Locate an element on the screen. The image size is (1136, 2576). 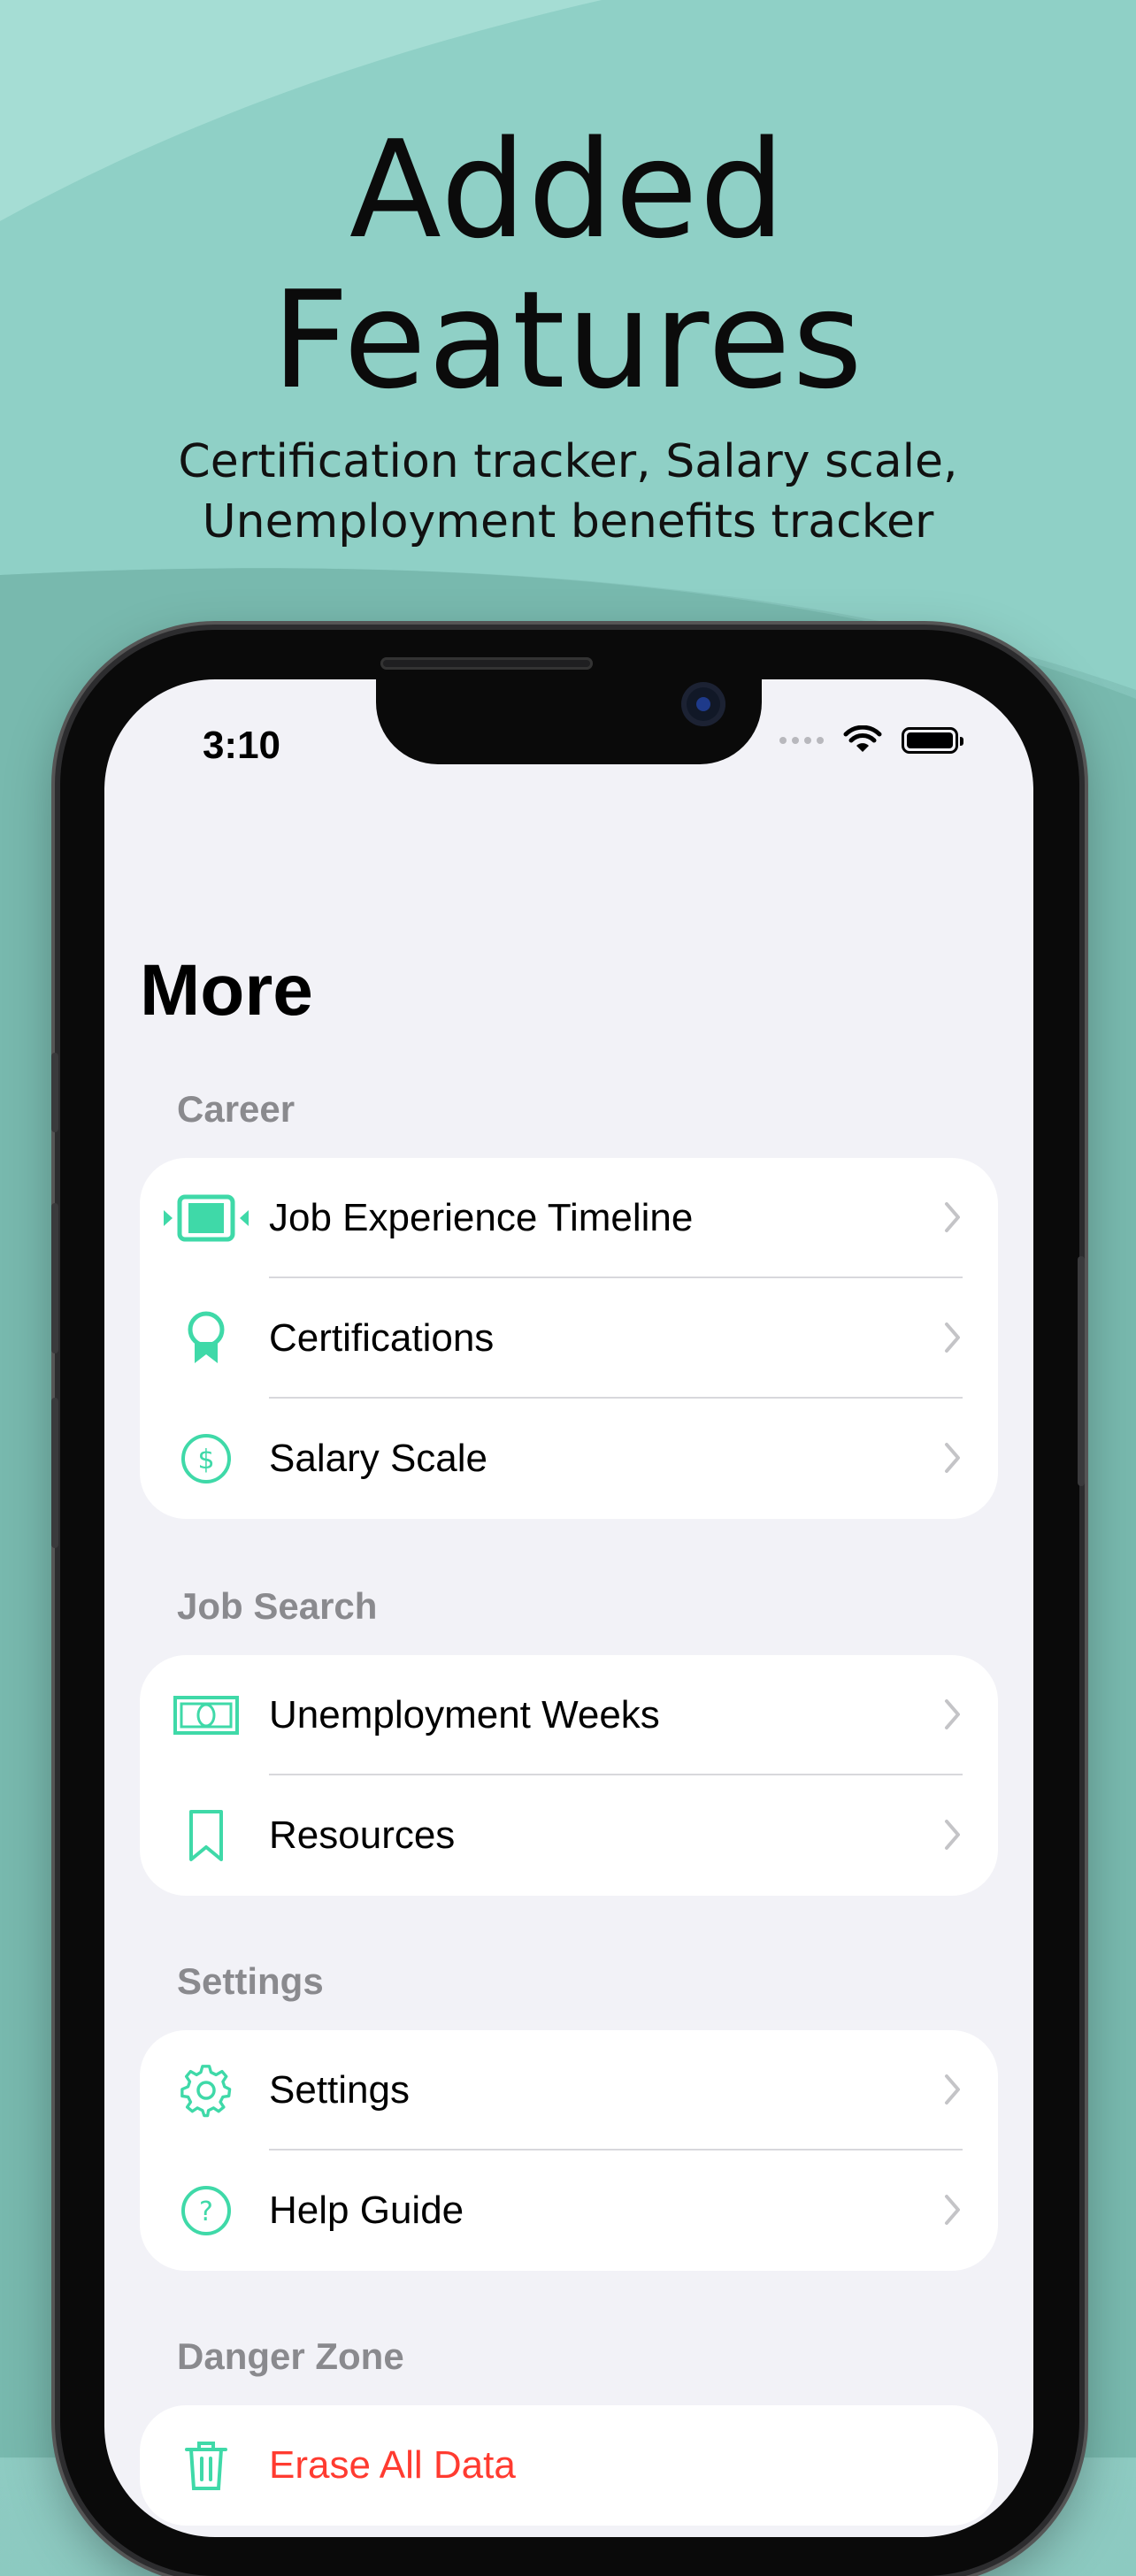
promo-subtitle-line2: Unemployment benefits tracker is located at coordinates (568, 521).